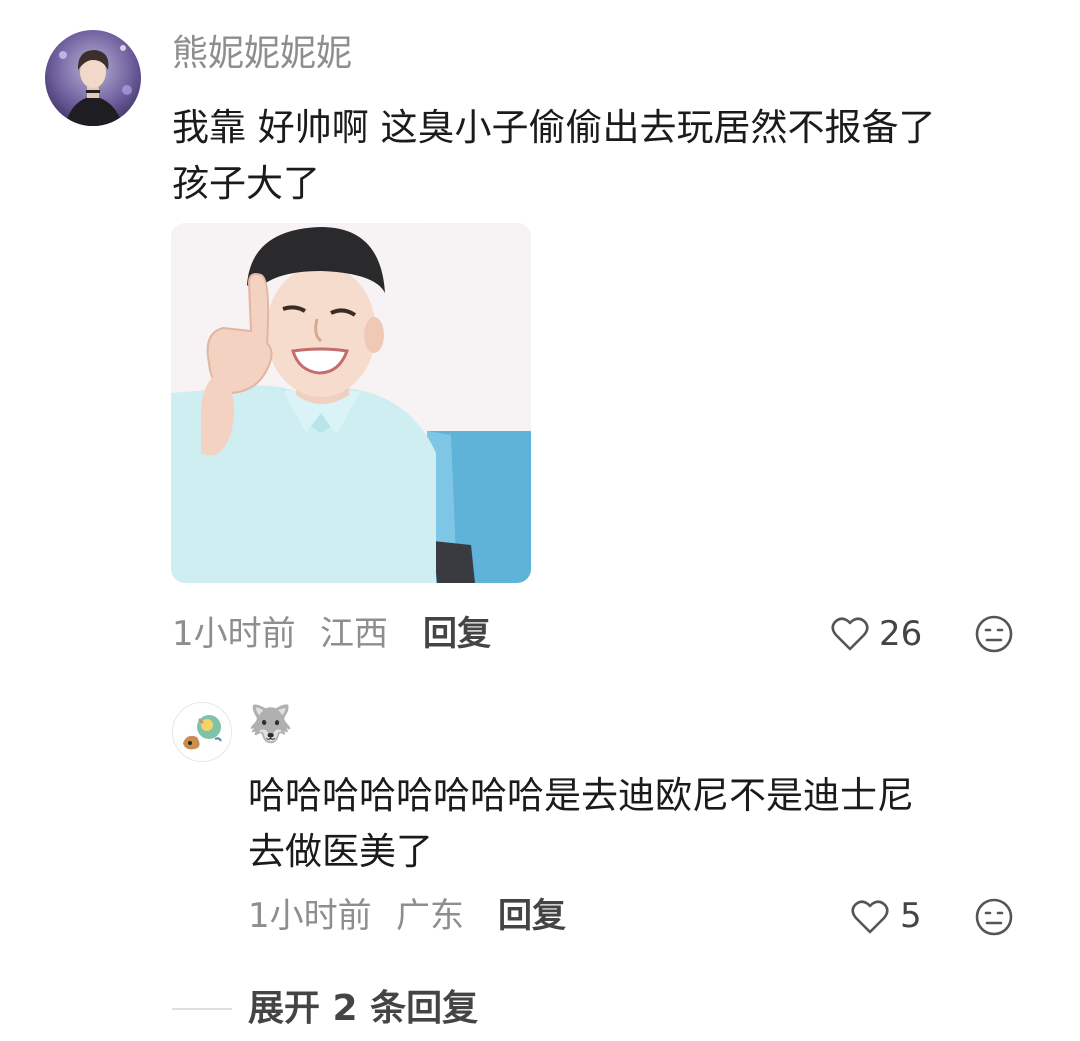  I want to click on comment-text: 我靠 好帅啊 这臭小子偷偷出去玩居然不报备了 孩子大了, so click(612, 156).